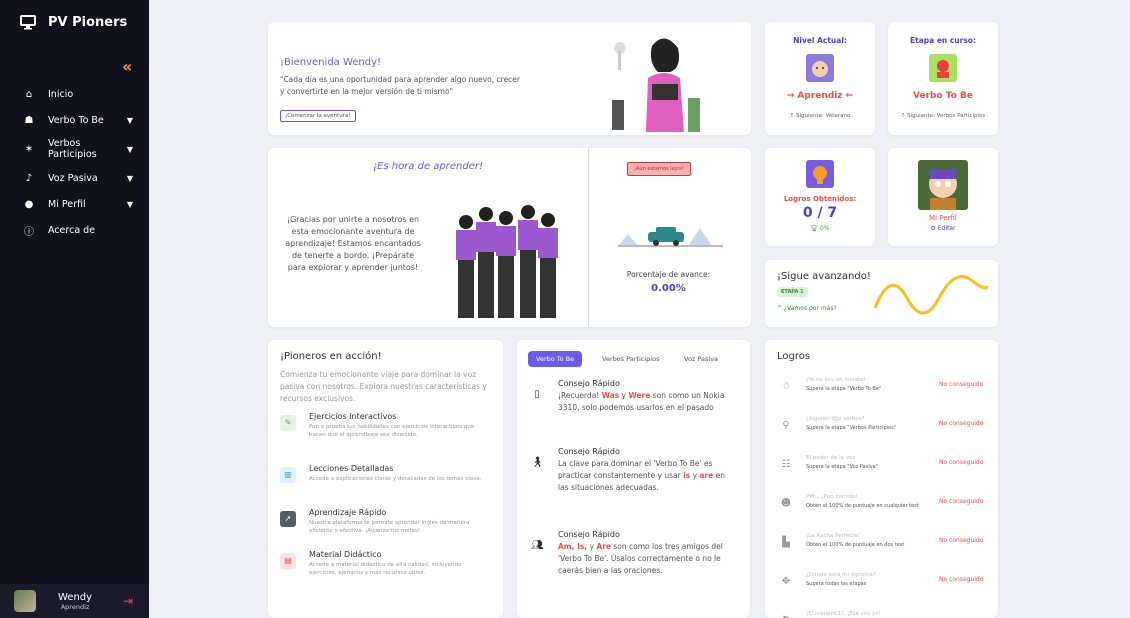 Image resolution: width=1130 pixels, height=618 pixels. What do you see at coordinates (639, 395) in the screenshot?
I see `tip-highlight: Were` at bounding box center [639, 395].